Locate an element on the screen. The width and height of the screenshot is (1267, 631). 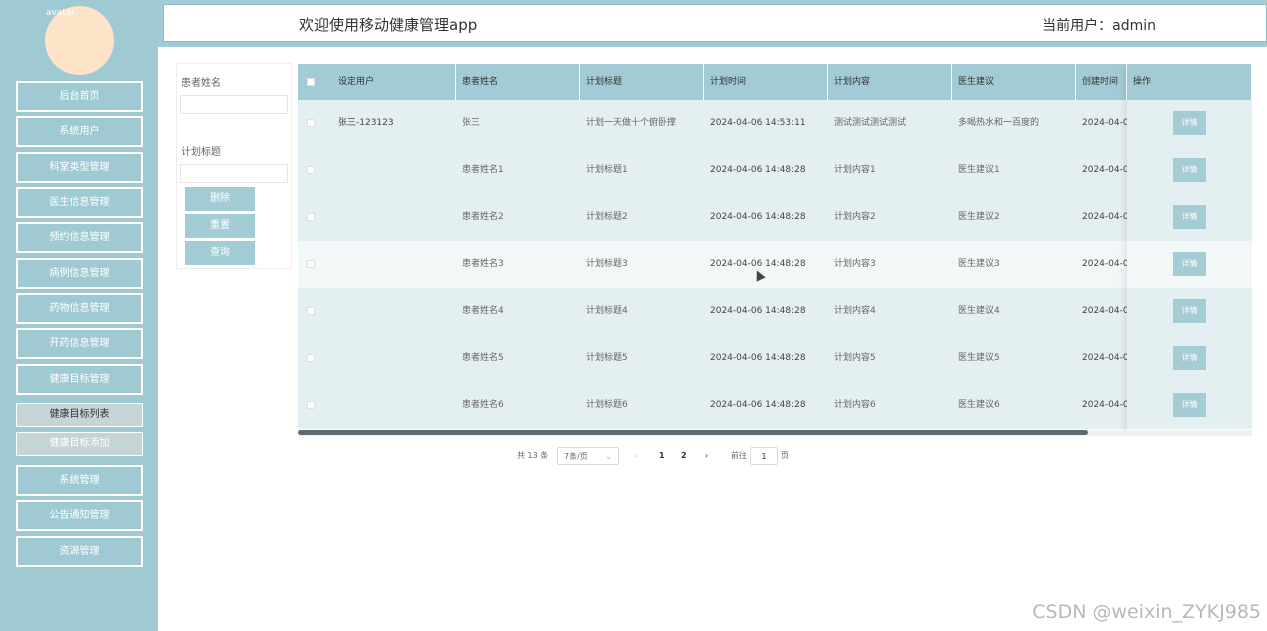
horizontal-scrollbar-thumb is located at coordinates (693, 432).